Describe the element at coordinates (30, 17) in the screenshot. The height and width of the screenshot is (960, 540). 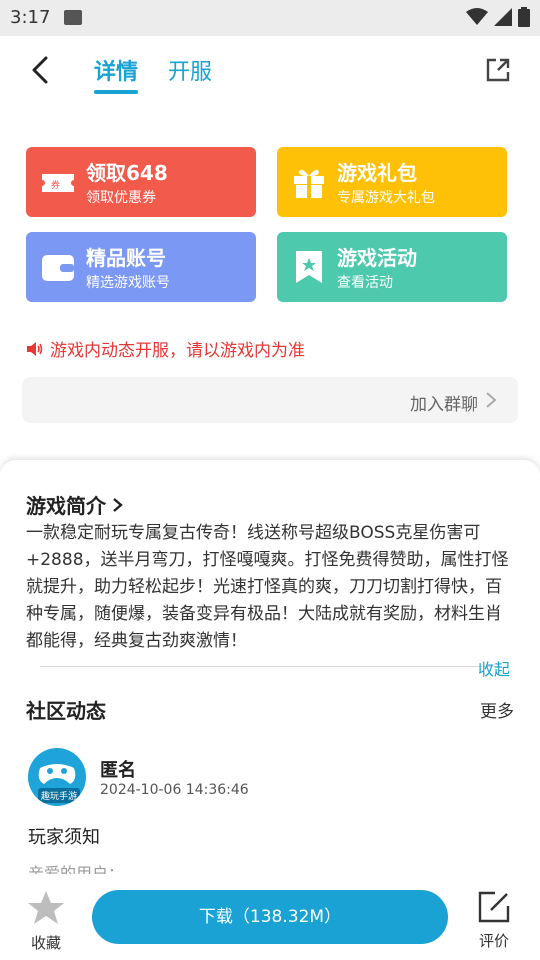
I see `status-time: 3:17` at that location.